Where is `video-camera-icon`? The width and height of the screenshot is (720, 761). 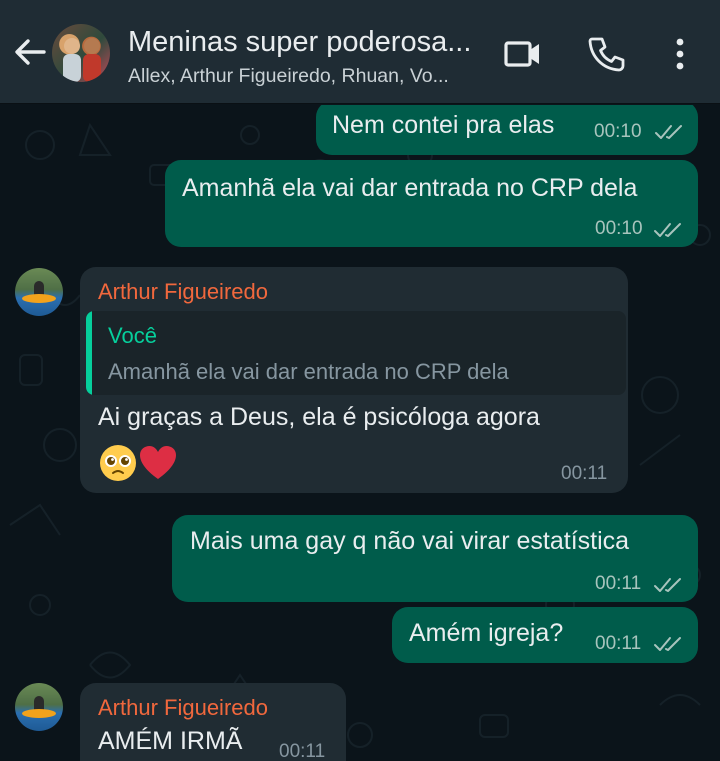
video-camera-icon is located at coordinates (522, 54).